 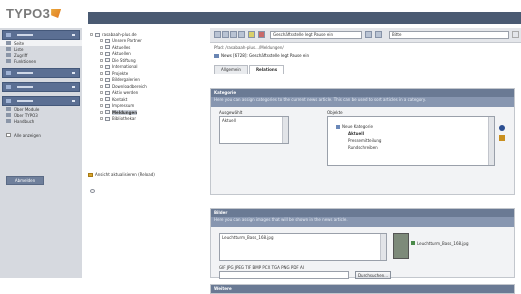 What do you see at coordinates (115, 53) in the screenshot?
I see `tree-item: Aktuellen` at bounding box center [115, 53].